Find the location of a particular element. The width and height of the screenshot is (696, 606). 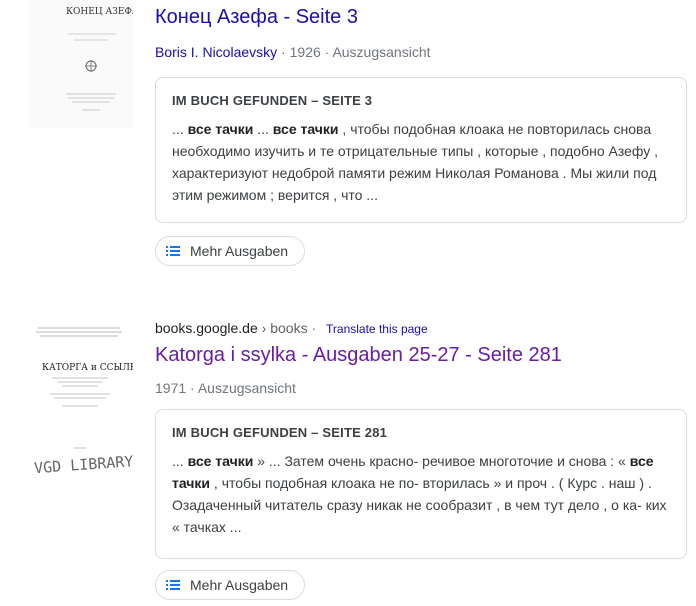

book-cover-thumbnail: КАТОРГА и ССЫЛКА VGD LIBRARY is located at coordinates (80, 399).